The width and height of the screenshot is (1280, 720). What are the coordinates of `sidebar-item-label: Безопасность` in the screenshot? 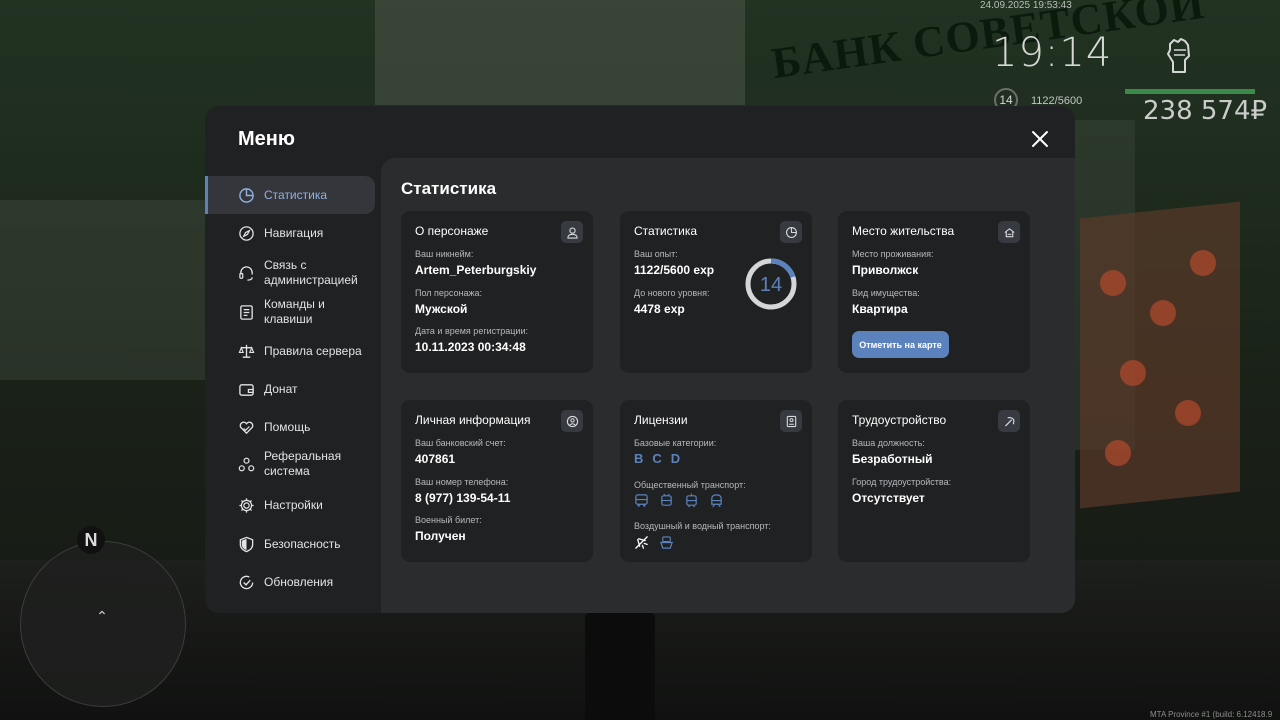 It's located at (302, 543).